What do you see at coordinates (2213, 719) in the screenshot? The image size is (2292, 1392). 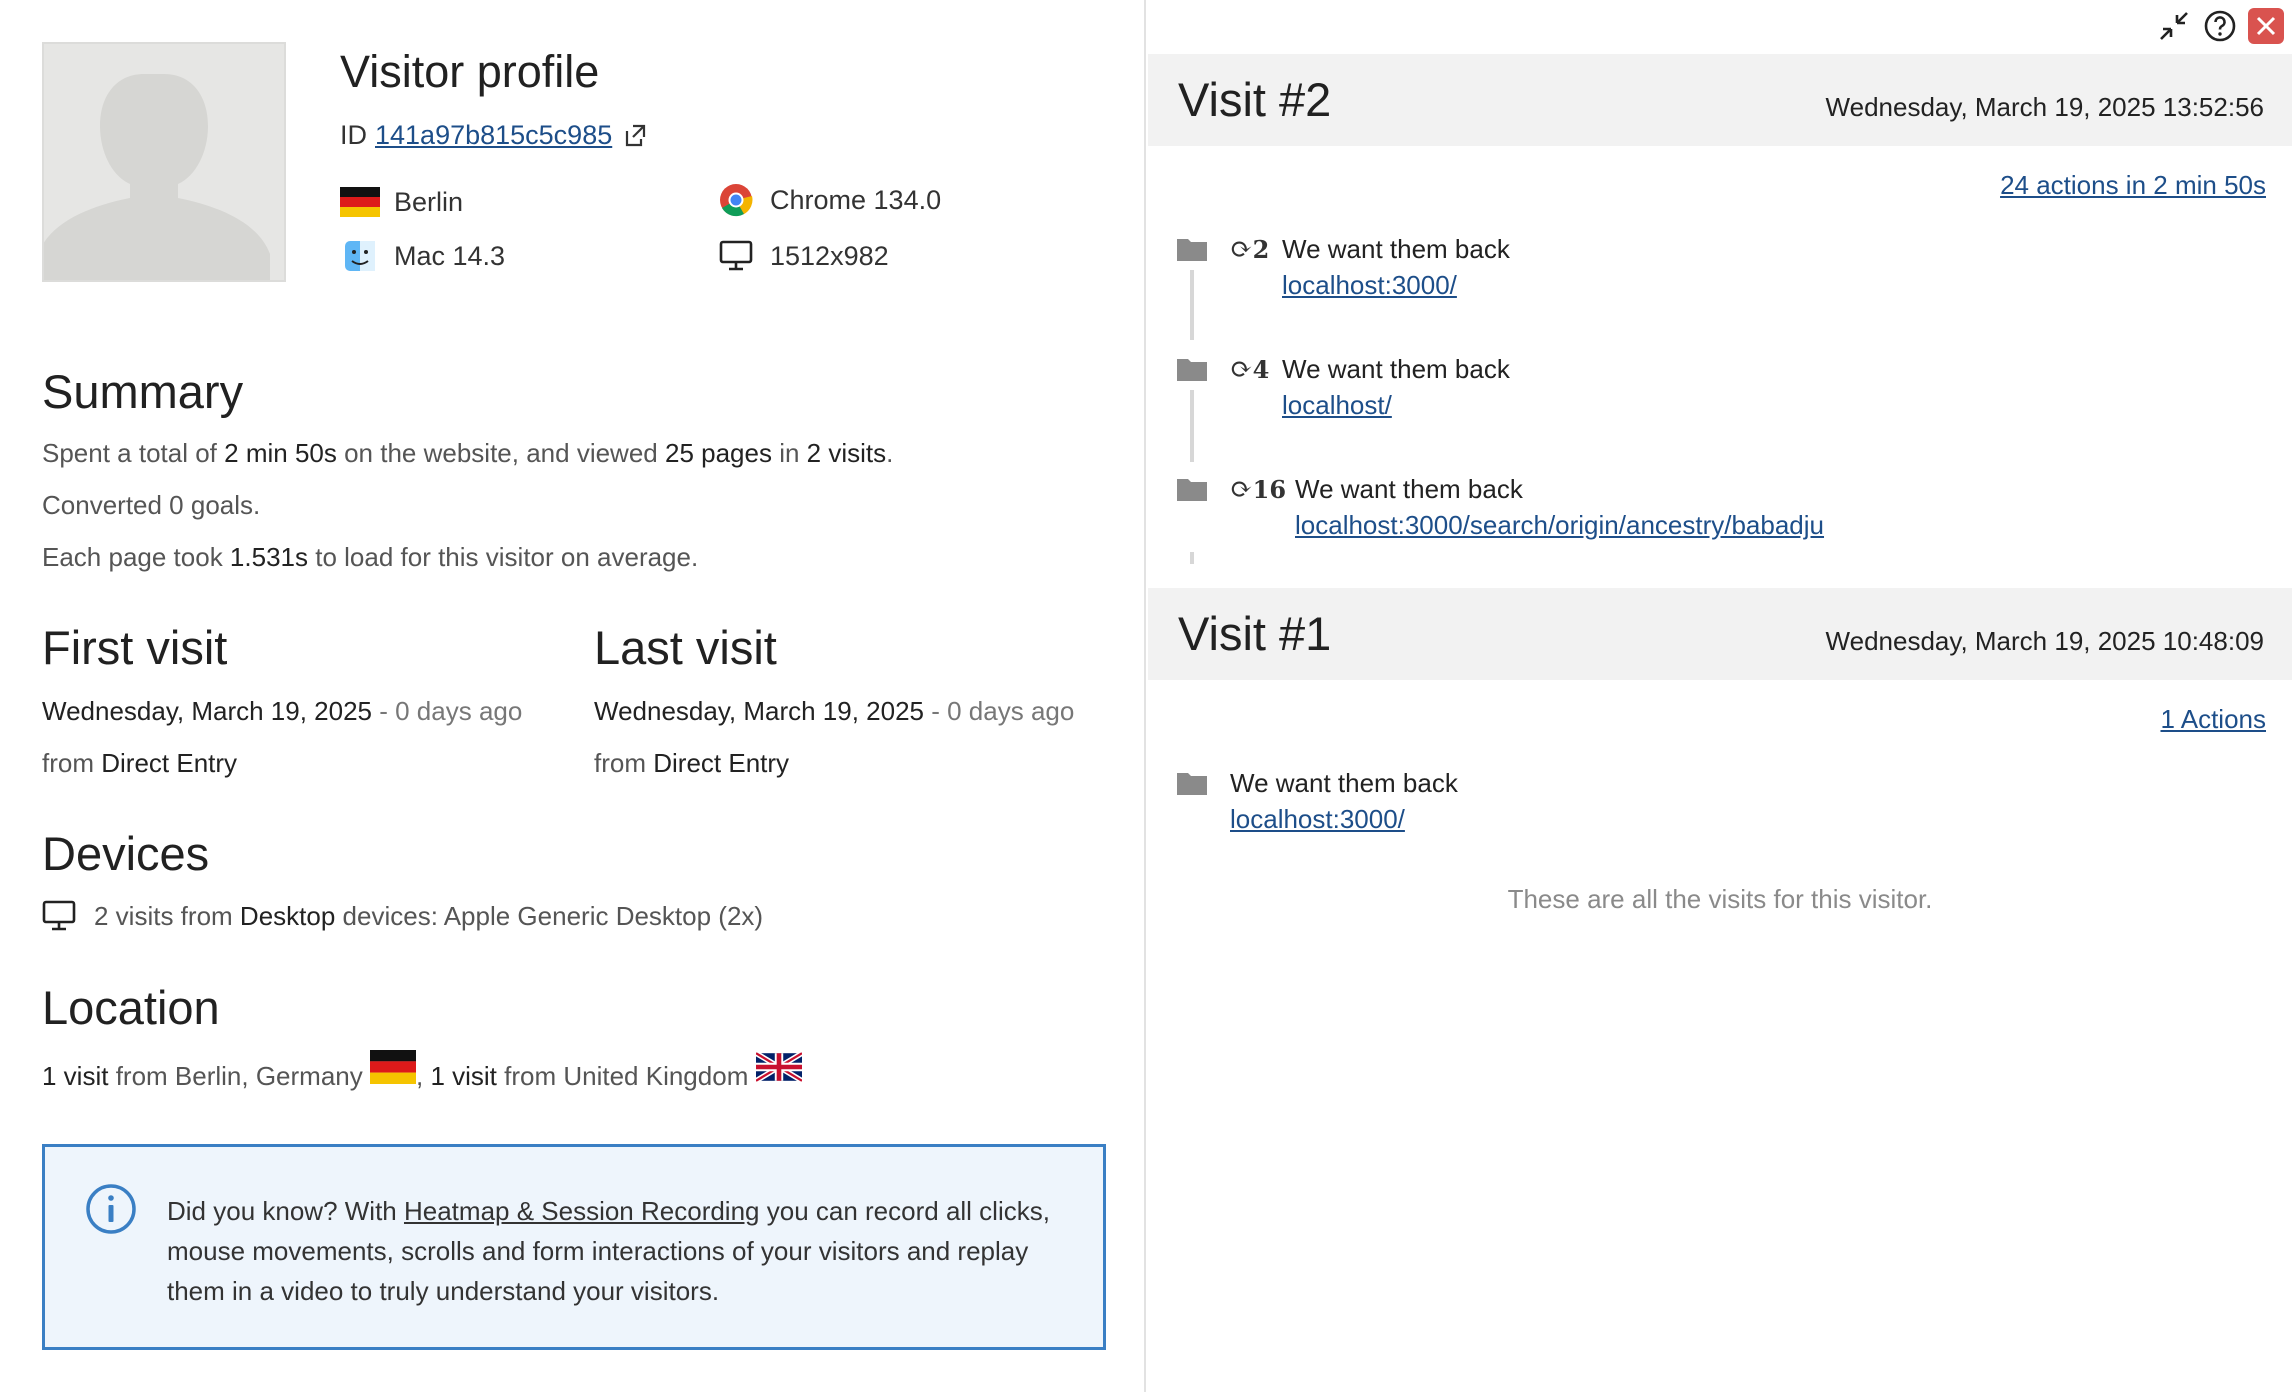 I see `visit-actions-summary-link: 1 Actions` at bounding box center [2213, 719].